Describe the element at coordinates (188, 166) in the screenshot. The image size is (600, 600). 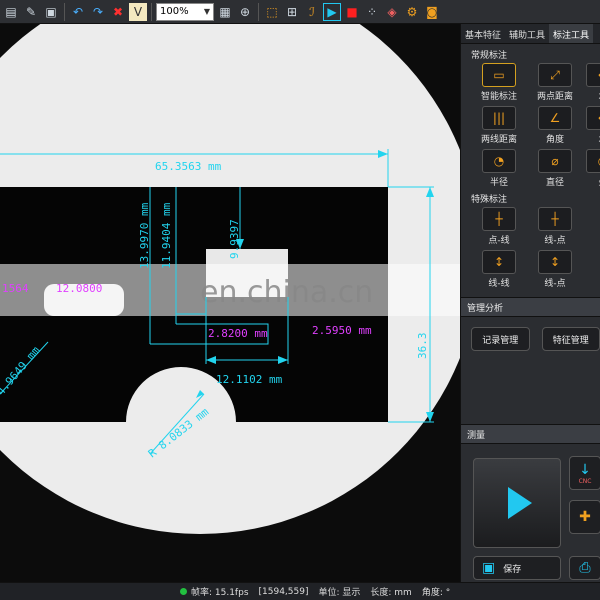
I see `width-dimension-label: 65.3563 mm` at that location.